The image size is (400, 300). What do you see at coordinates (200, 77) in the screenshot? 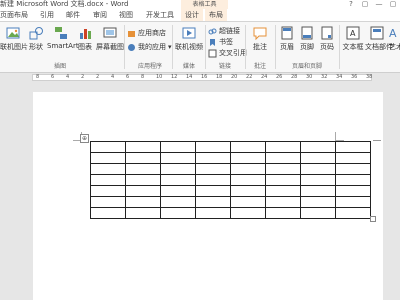
I see `horizontal-ruler: 8 6 4 2 2 4 6 8 10 12 14 16 18 20 22 24 26 28 30 32 34 36 38` at bounding box center [200, 77].